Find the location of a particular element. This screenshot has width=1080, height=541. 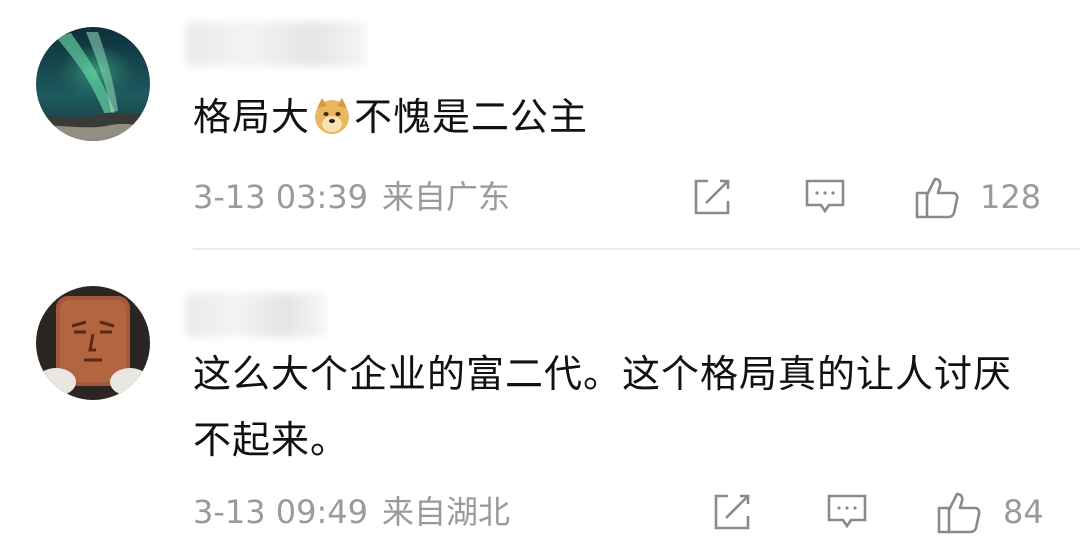

like-count: 84 is located at coordinates (1023, 512).